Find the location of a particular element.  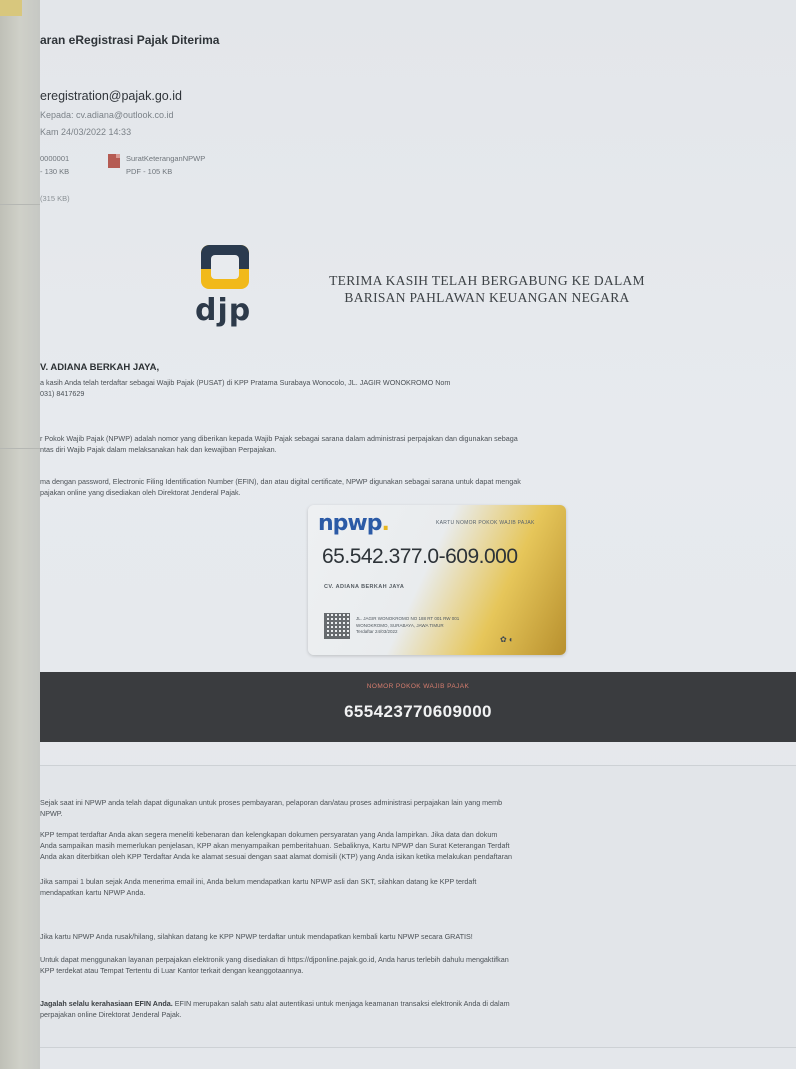

addressee: V. ADIANA BERKAH JAYA, is located at coordinates (100, 367).